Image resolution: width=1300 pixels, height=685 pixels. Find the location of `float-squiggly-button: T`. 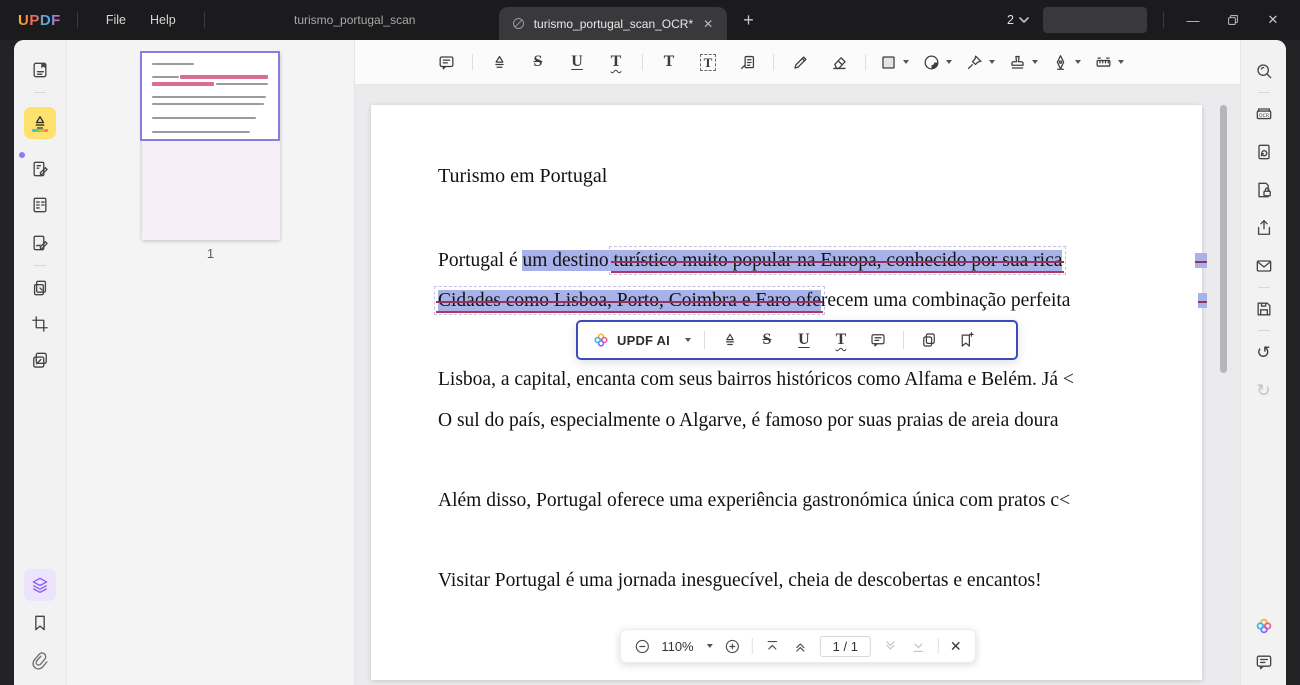

float-squiggly-button: T is located at coordinates (841, 340).